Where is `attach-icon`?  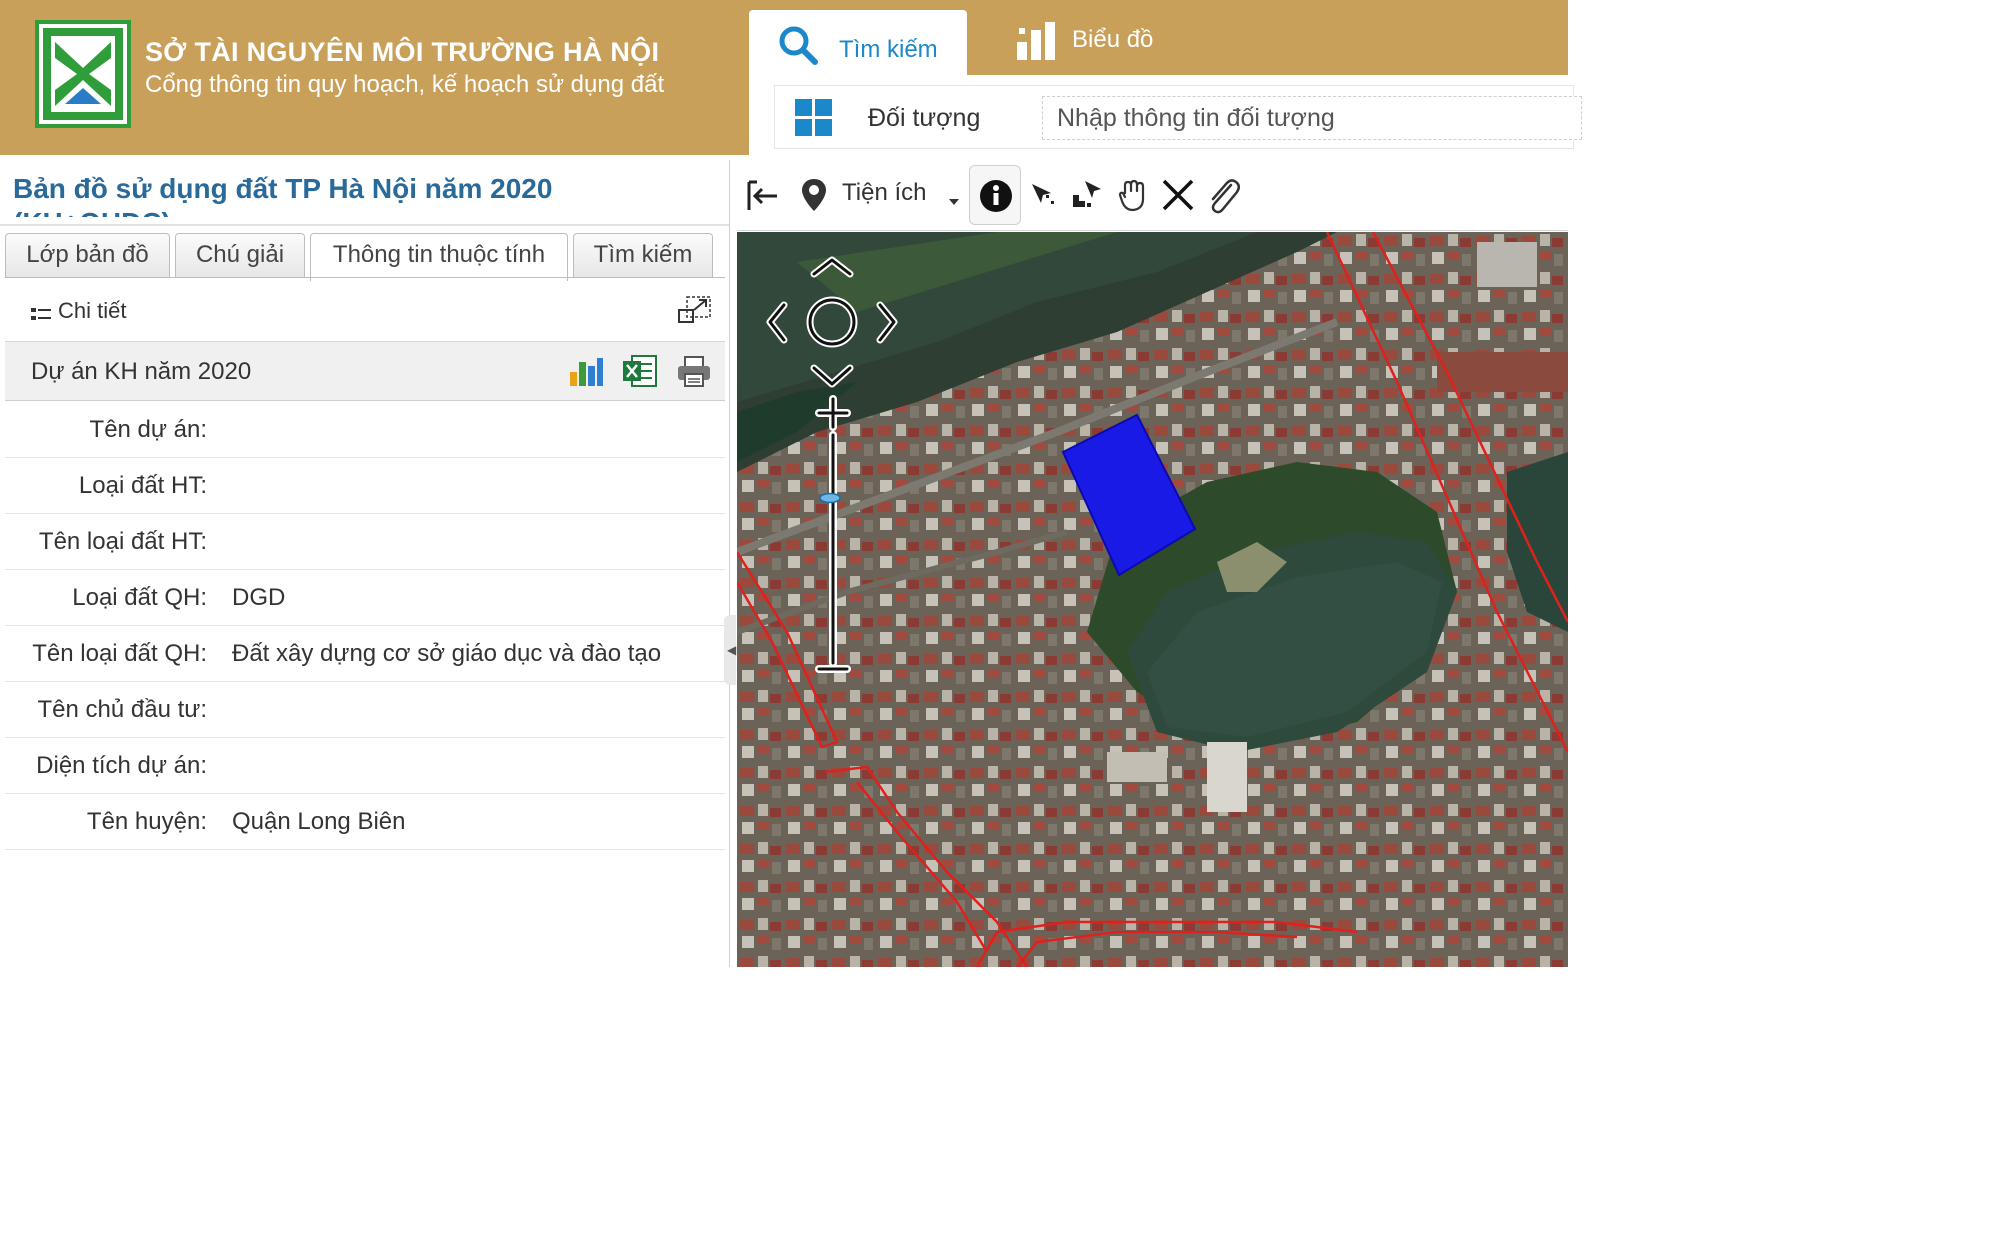
attach-icon is located at coordinates (1223, 197).